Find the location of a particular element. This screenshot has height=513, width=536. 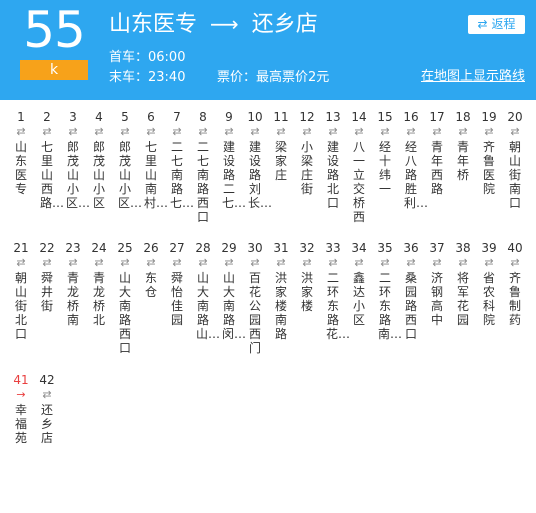

stop-item: 39 ⇄ 省农科院 is located at coordinates (489, 283).